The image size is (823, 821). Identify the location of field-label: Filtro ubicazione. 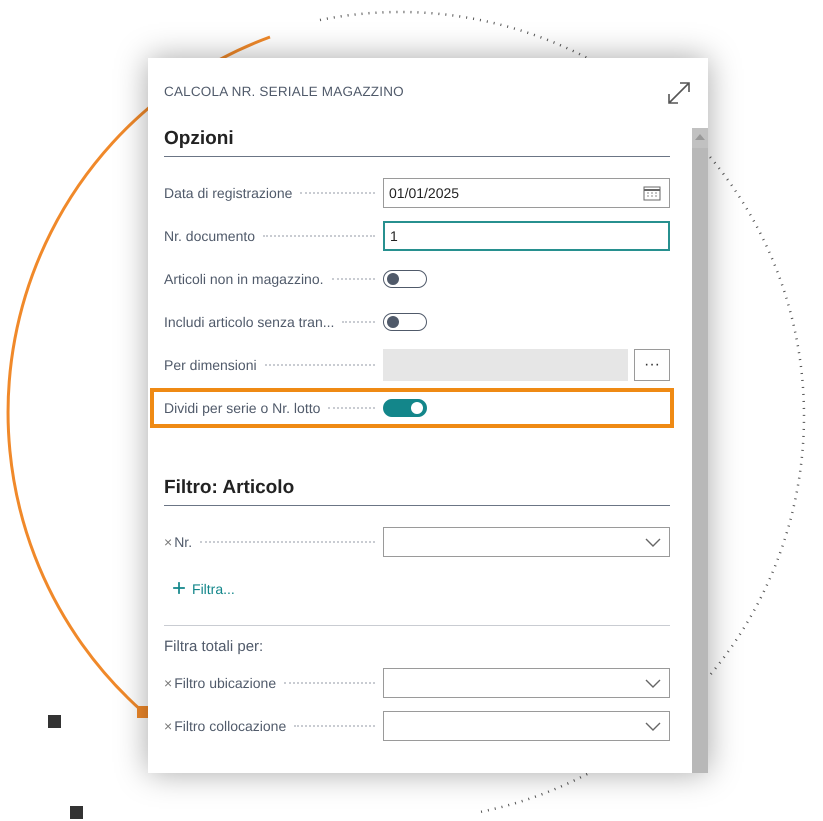
(225, 683).